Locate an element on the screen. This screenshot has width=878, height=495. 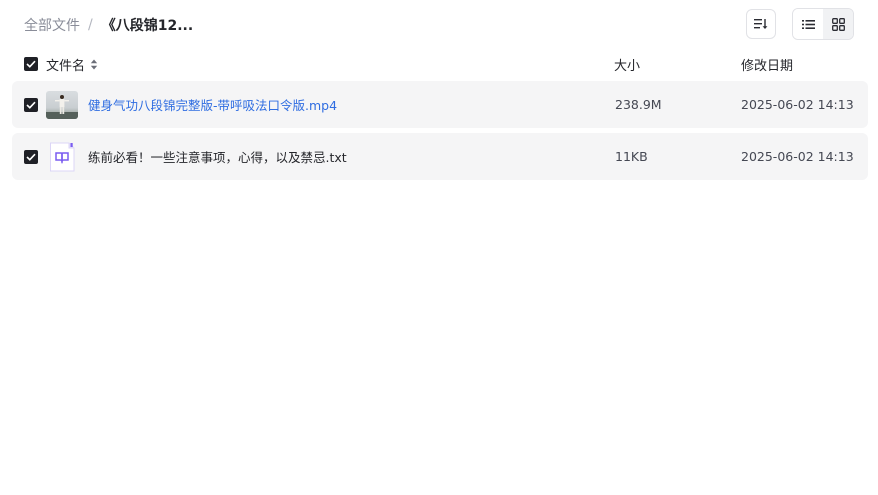
list-view-button is located at coordinates (808, 24).